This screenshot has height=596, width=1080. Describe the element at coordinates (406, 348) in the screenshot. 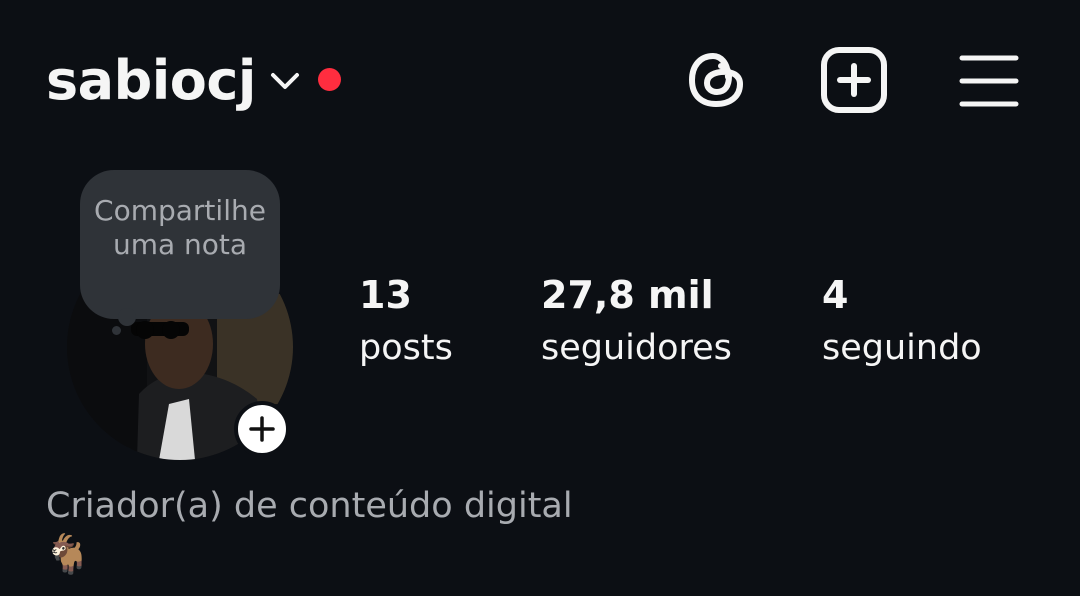

I see `posts-label: posts` at that location.